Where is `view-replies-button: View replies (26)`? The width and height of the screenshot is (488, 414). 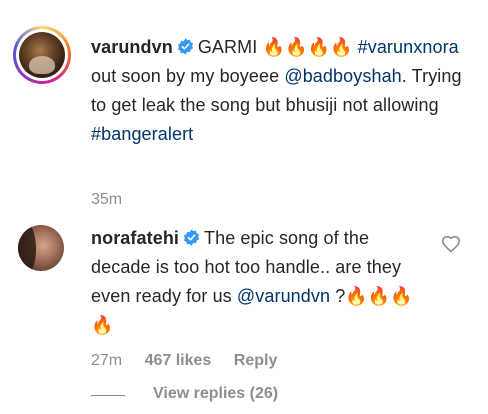
view-replies-button: View replies (26) is located at coordinates (215, 394).